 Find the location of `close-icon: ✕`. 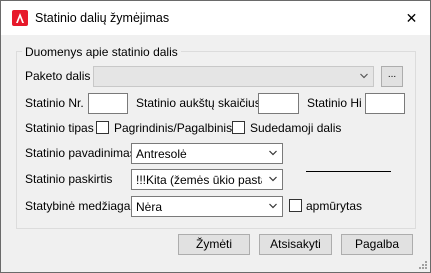

close-icon: ✕ is located at coordinates (411, 18).